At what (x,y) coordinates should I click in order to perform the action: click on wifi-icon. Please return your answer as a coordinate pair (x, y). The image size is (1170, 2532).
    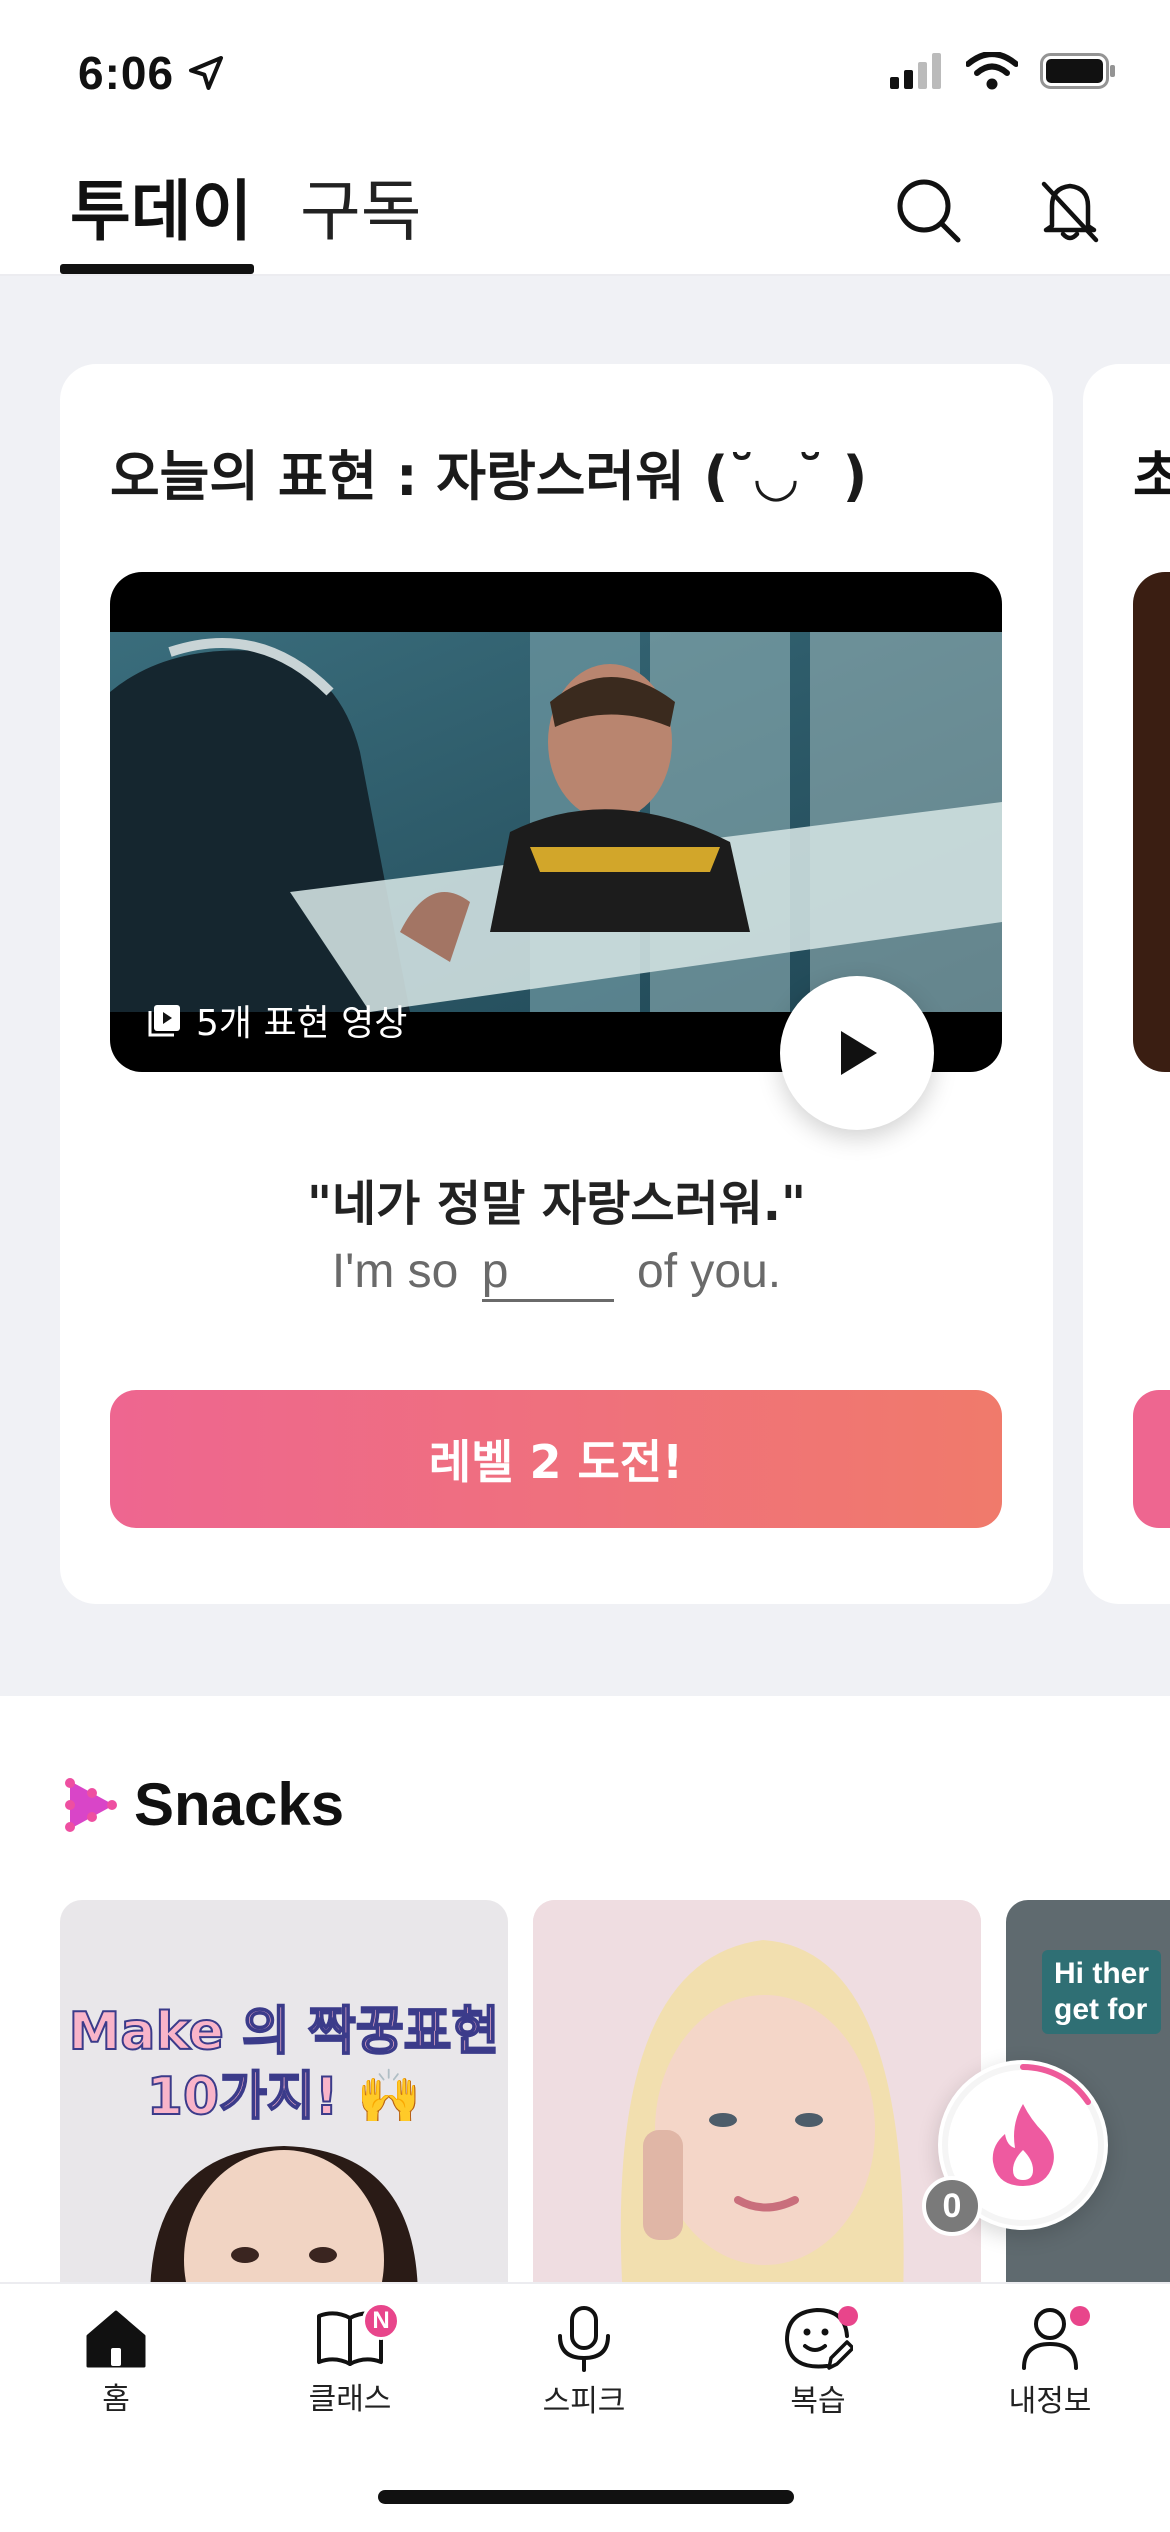
    Looking at the image, I should click on (992, 71).